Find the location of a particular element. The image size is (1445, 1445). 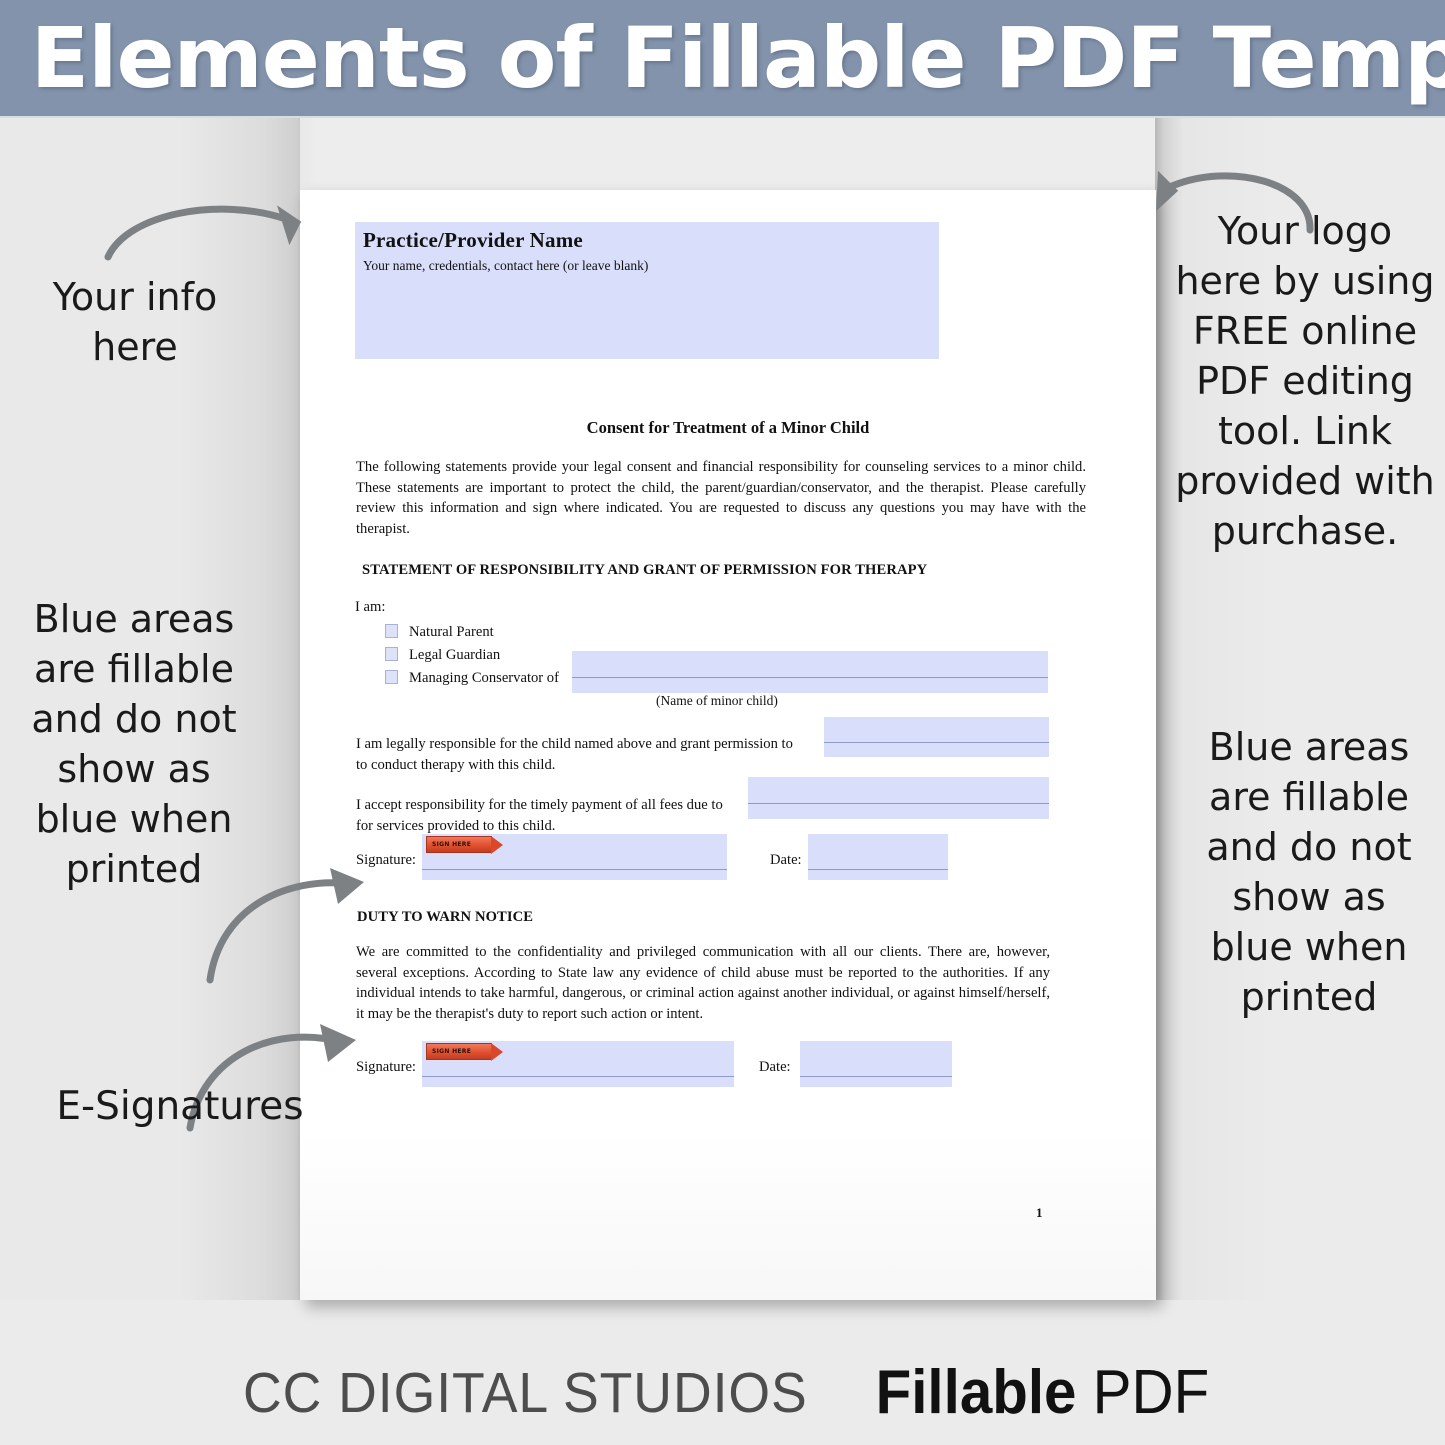

footer-tagline-bold: Fillable is located at coordinates (976, 1392).